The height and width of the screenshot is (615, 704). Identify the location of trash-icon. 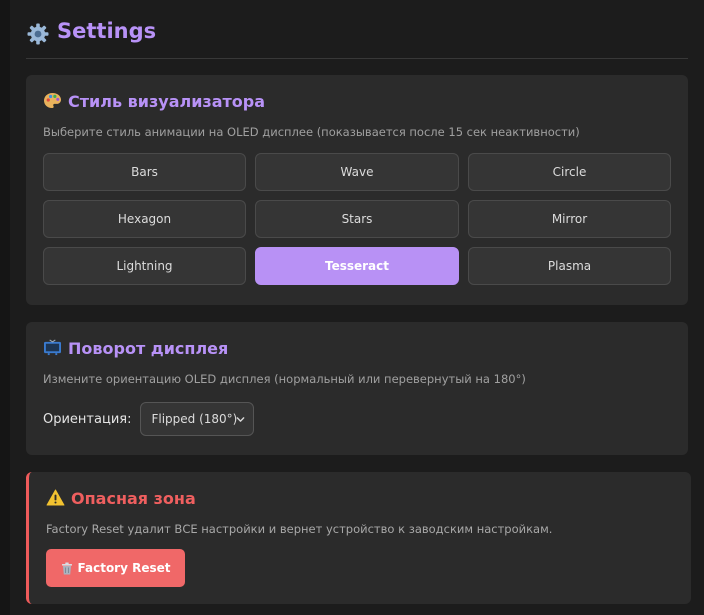
(66, 568).